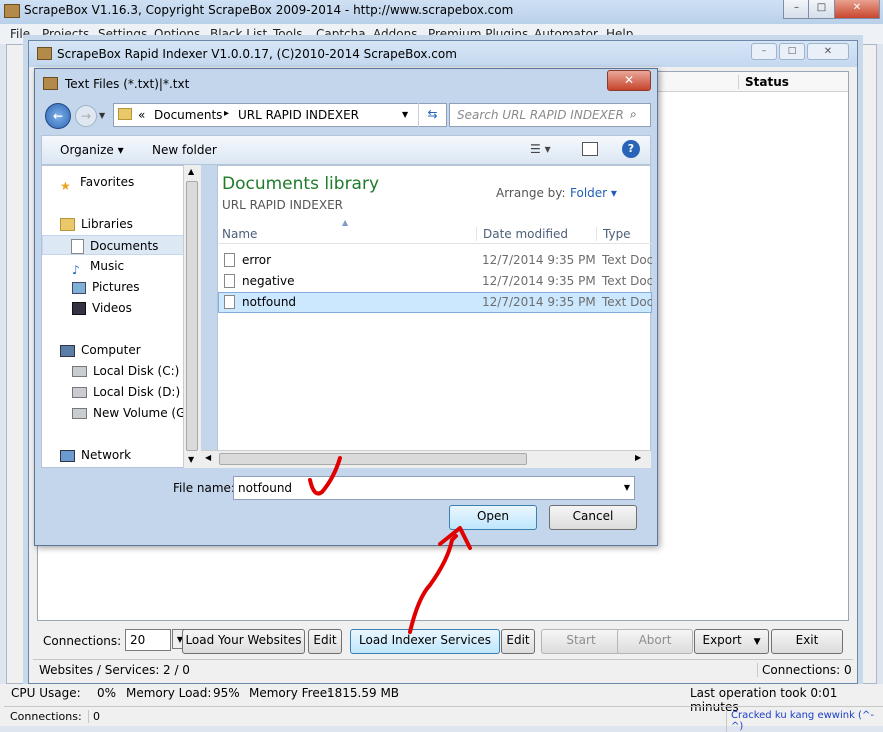 Image resolution: width=883 pixels, height=732 pixels. Describe the element at coordinates (46, 693) in the screenshot. I see `cpu-usage-label: CPU Usage:` at that location.